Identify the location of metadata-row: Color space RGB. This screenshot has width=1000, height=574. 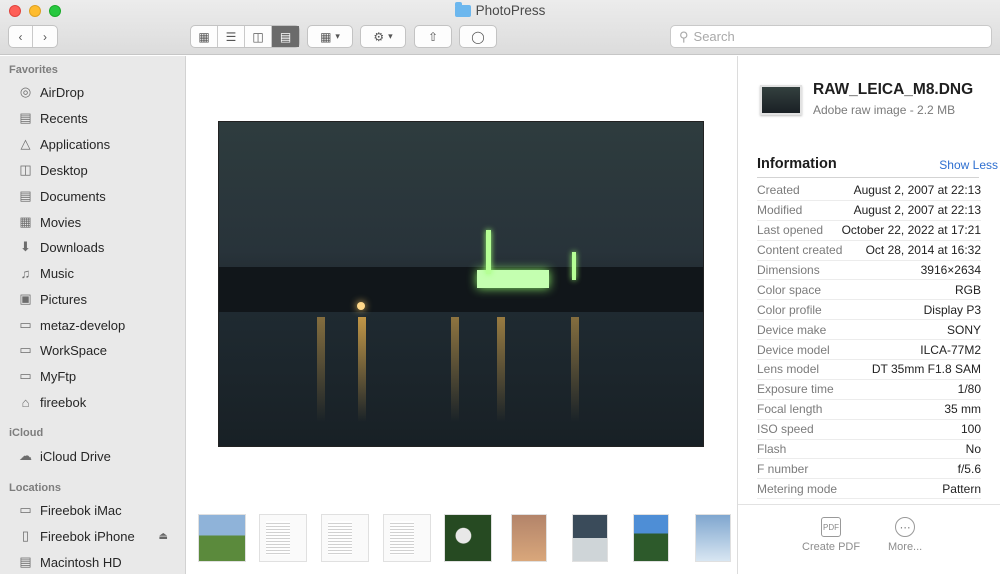
(869, 290).